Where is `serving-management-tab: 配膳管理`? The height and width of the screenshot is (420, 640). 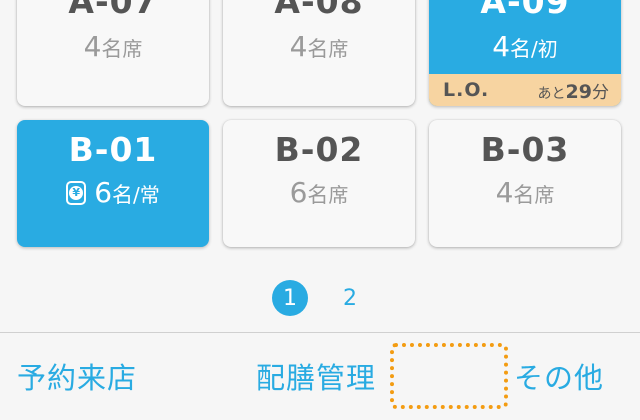
serving-management-tab: 配膳管理 is located at coordinates (316, 376).